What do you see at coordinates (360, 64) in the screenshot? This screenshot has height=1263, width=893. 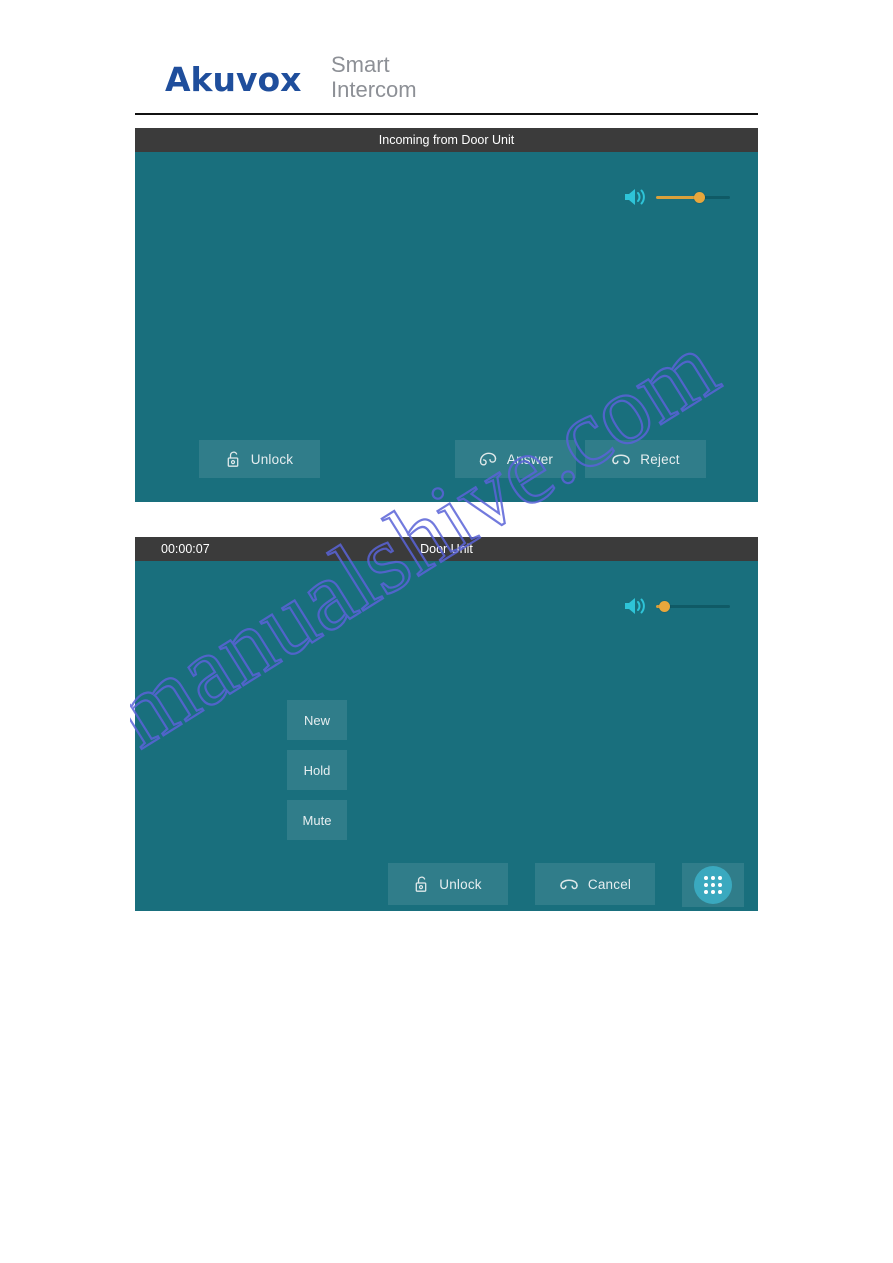 I see `brand-tagline-line1: Smart` at bounding box center [360, 64].